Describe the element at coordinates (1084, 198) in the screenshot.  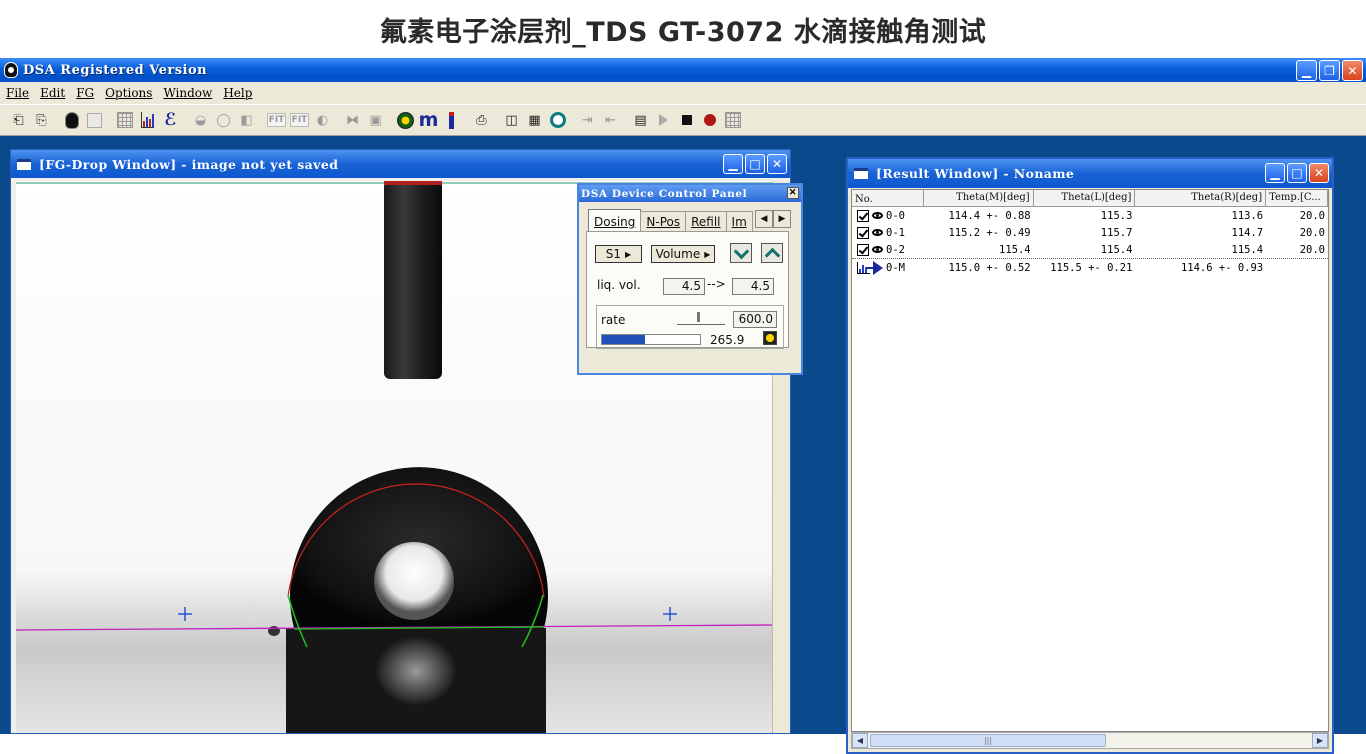
I see `column-theta-l: Theta(L)[deg]` at that location.